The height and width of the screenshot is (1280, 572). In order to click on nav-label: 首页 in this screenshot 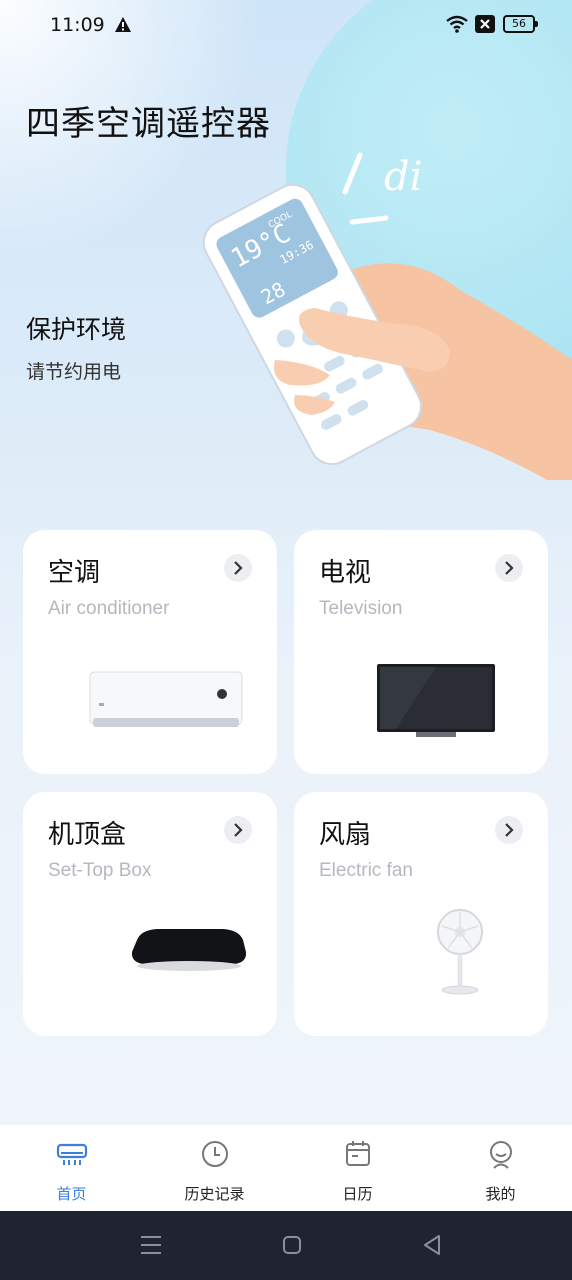, I will do `click(71, 1194)`.